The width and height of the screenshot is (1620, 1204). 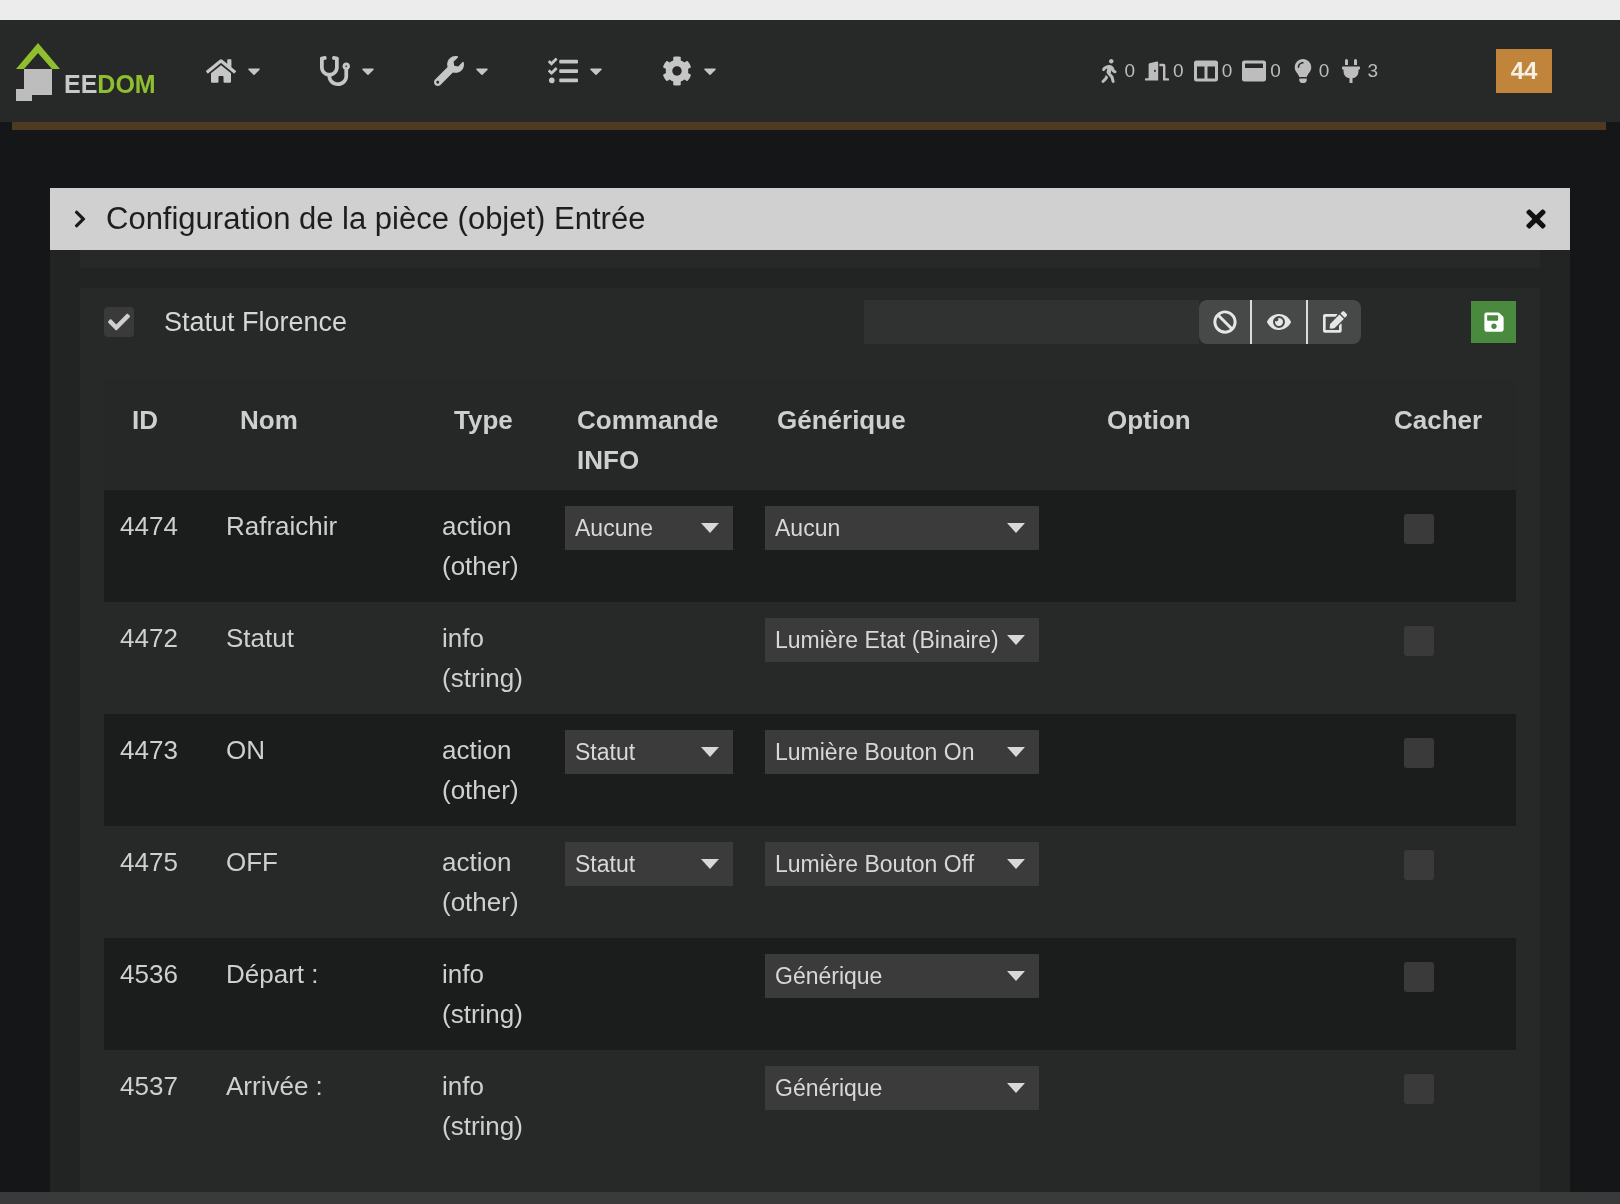 I want to click on equipment-checkbox, so click(x=119, y=322).